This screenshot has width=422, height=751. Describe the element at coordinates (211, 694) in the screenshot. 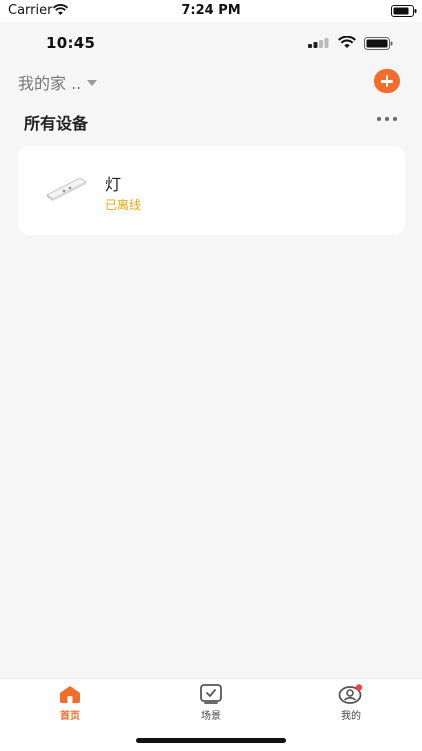

I see `scene-icon` at that location.